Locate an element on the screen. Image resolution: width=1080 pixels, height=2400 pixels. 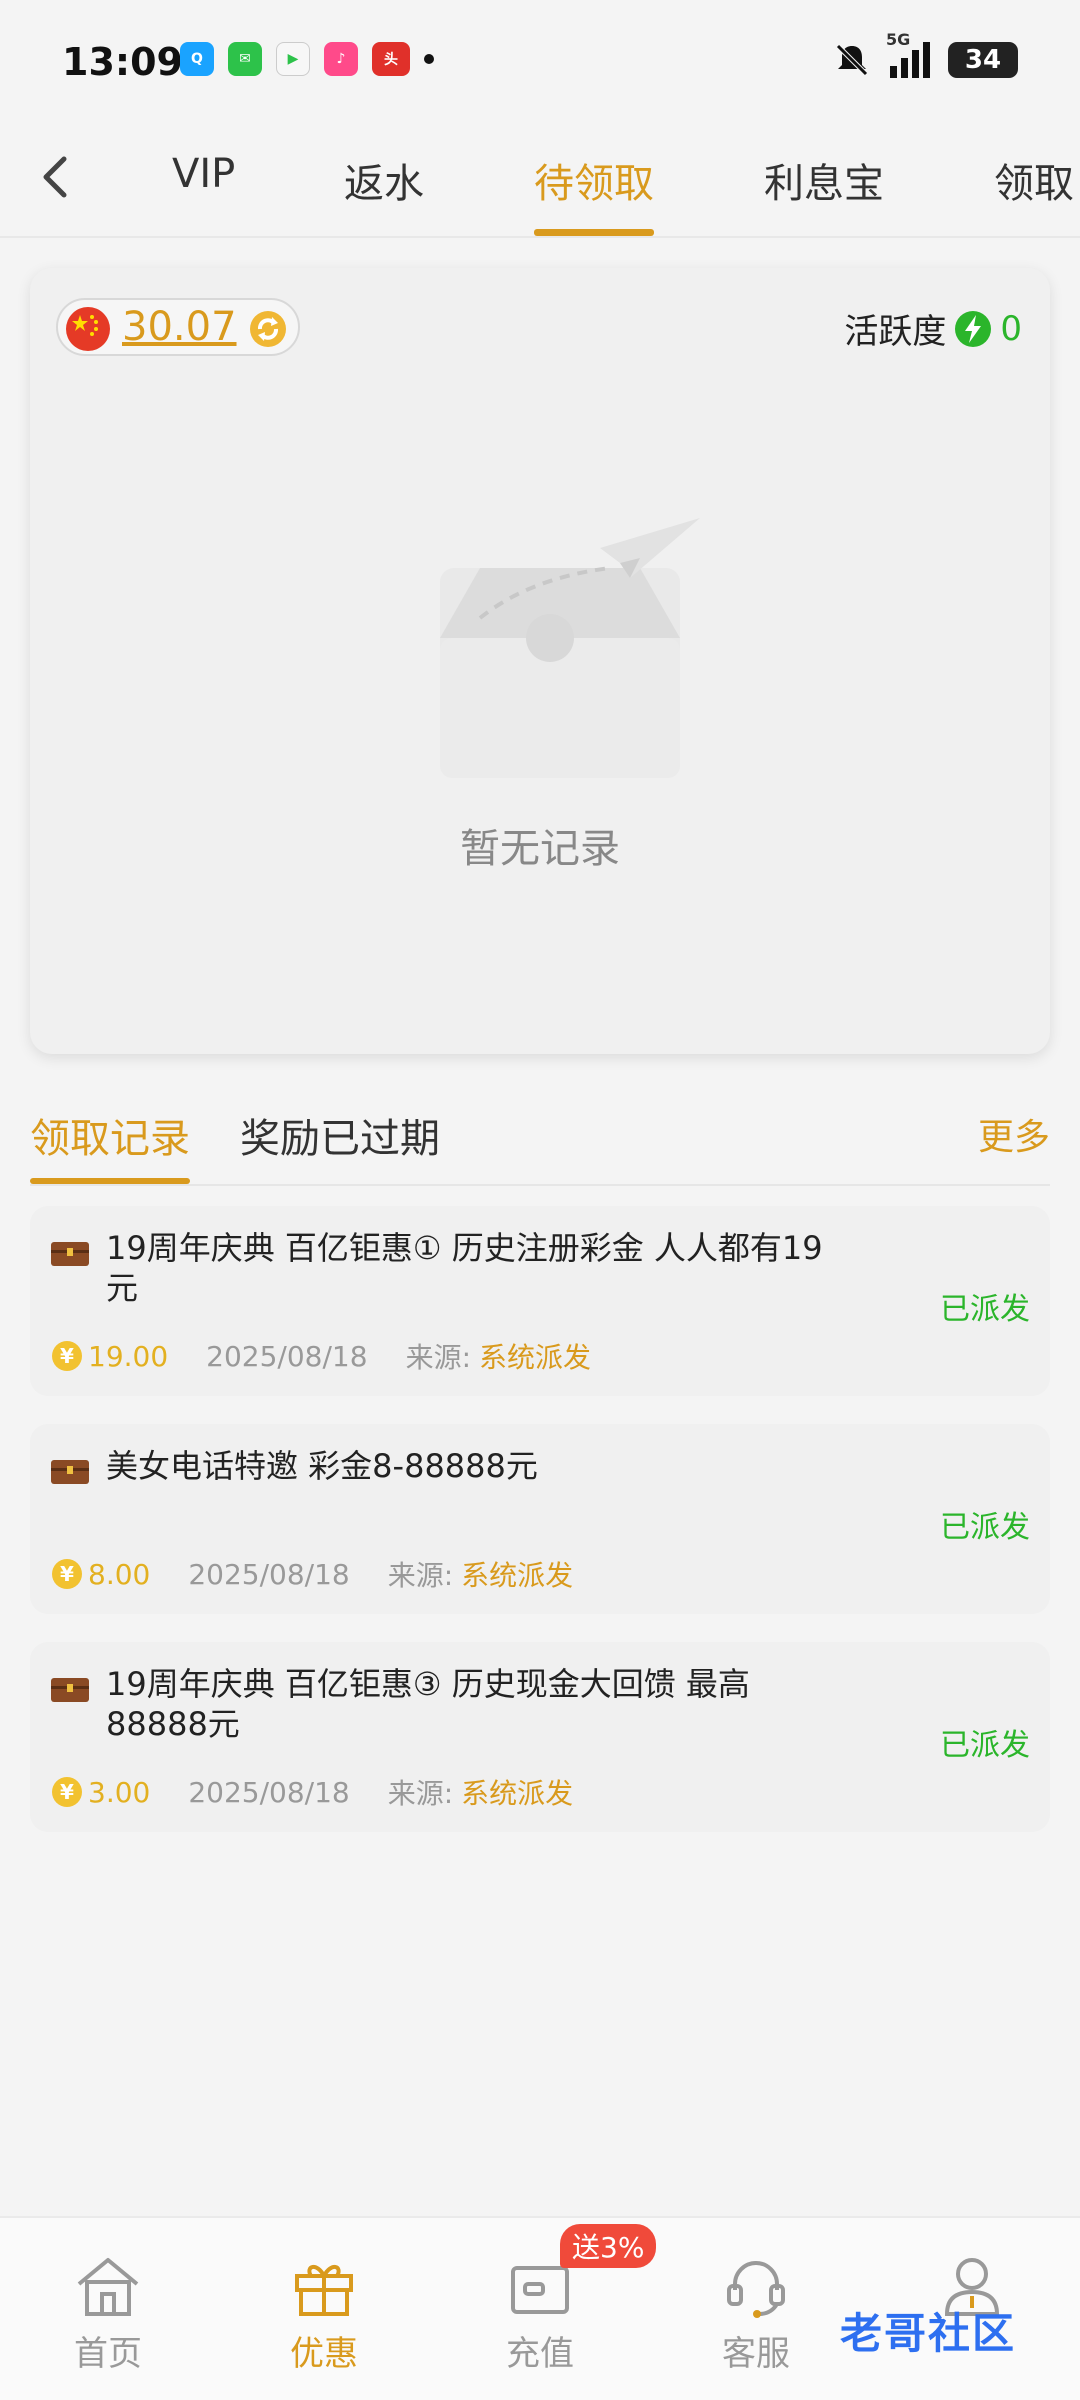
signal-icon: 5G is located at coordinates (908, 54).